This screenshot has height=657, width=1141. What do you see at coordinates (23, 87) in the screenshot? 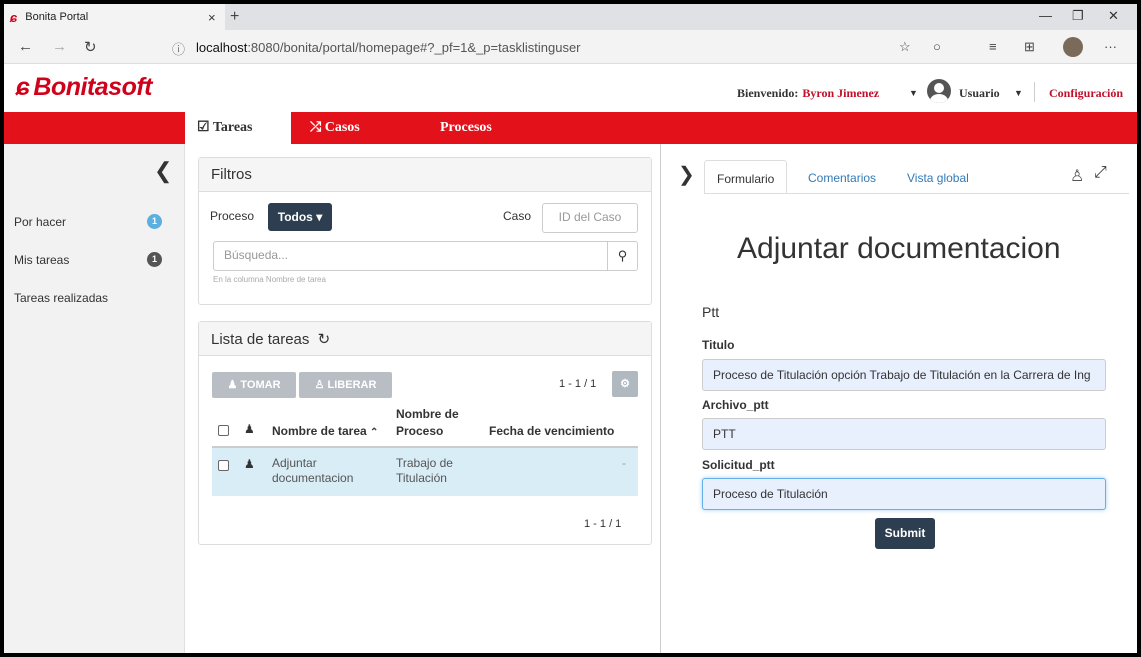
I see `bonita-logo-icon: ɕ` at bounding box center [23, 87].